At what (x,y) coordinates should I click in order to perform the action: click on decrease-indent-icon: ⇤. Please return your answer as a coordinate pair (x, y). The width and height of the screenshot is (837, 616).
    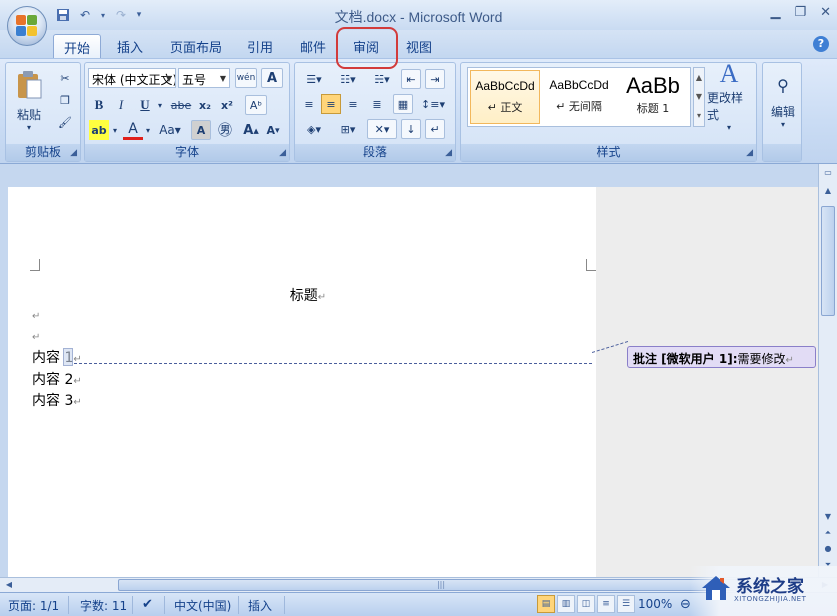
    Looking at the image, I should click on (411, 79).